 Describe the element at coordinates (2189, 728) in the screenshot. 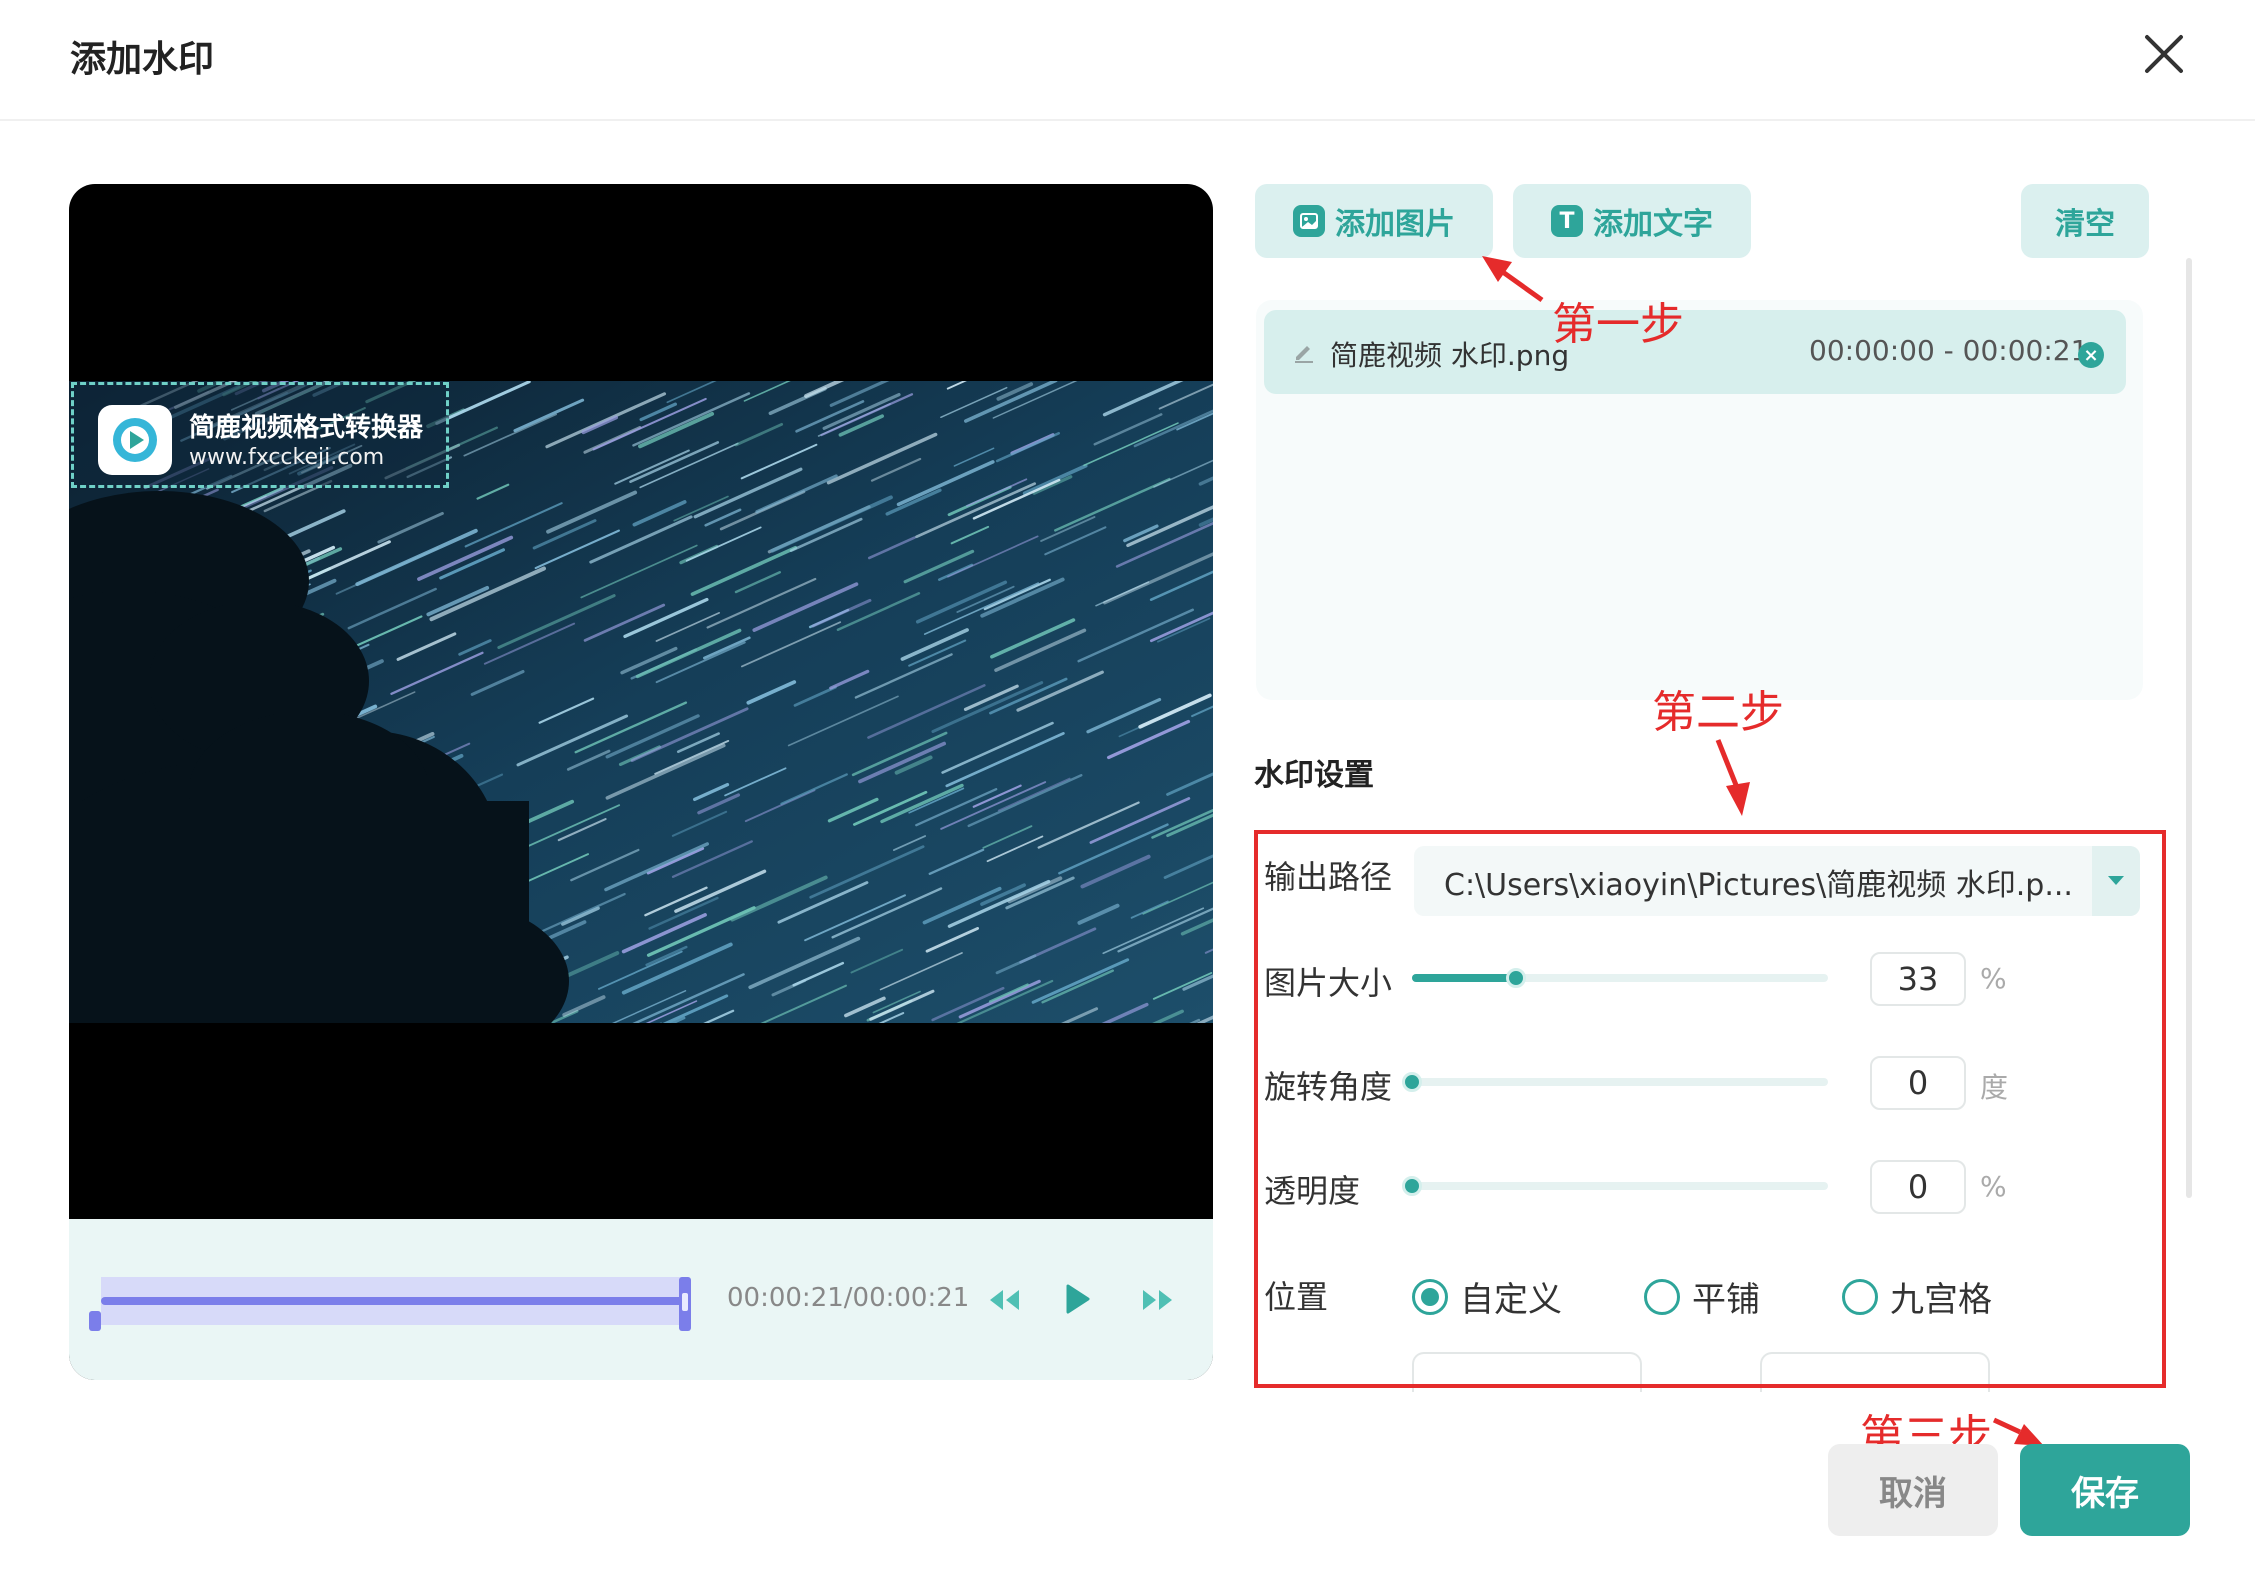

I see `scrollbar` at that location.